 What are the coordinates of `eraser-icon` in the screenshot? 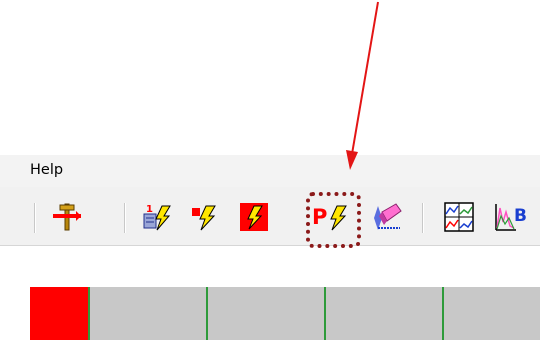 It's located at (388, 216).